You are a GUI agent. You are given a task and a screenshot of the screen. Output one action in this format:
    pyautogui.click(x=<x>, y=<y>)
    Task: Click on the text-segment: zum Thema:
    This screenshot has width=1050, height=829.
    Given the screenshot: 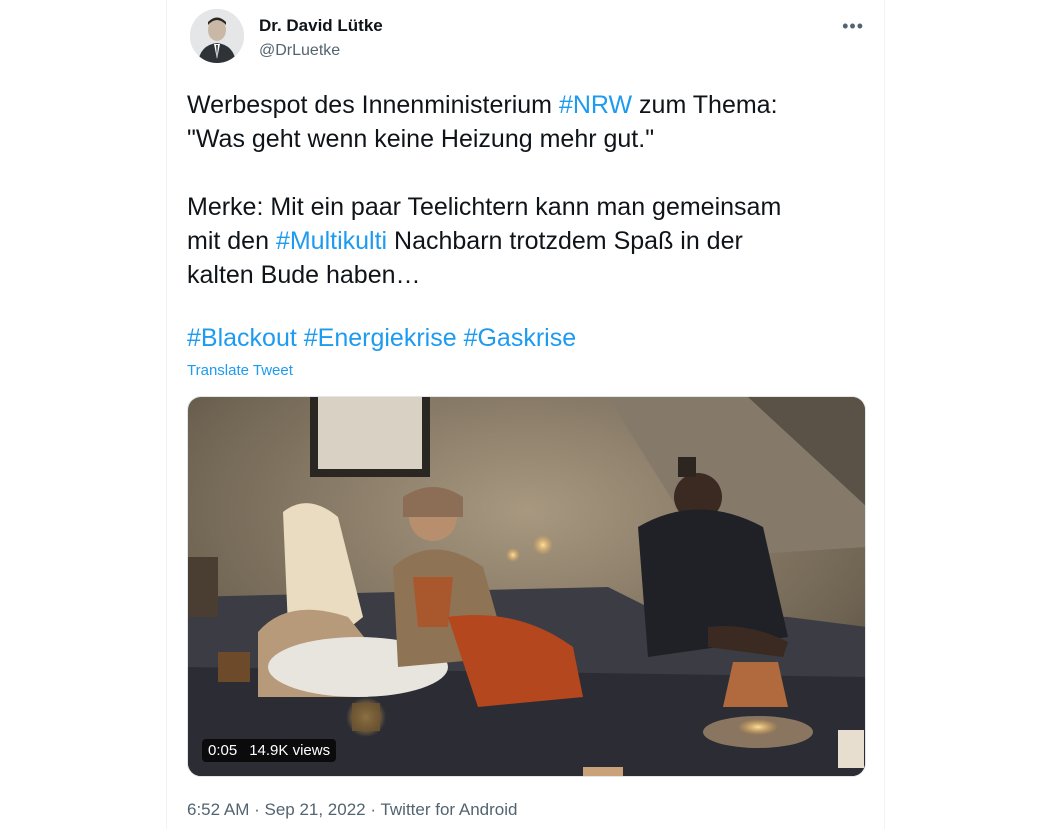 What is the action you would take?
    pyautogui.click(x=705, y=105)
    